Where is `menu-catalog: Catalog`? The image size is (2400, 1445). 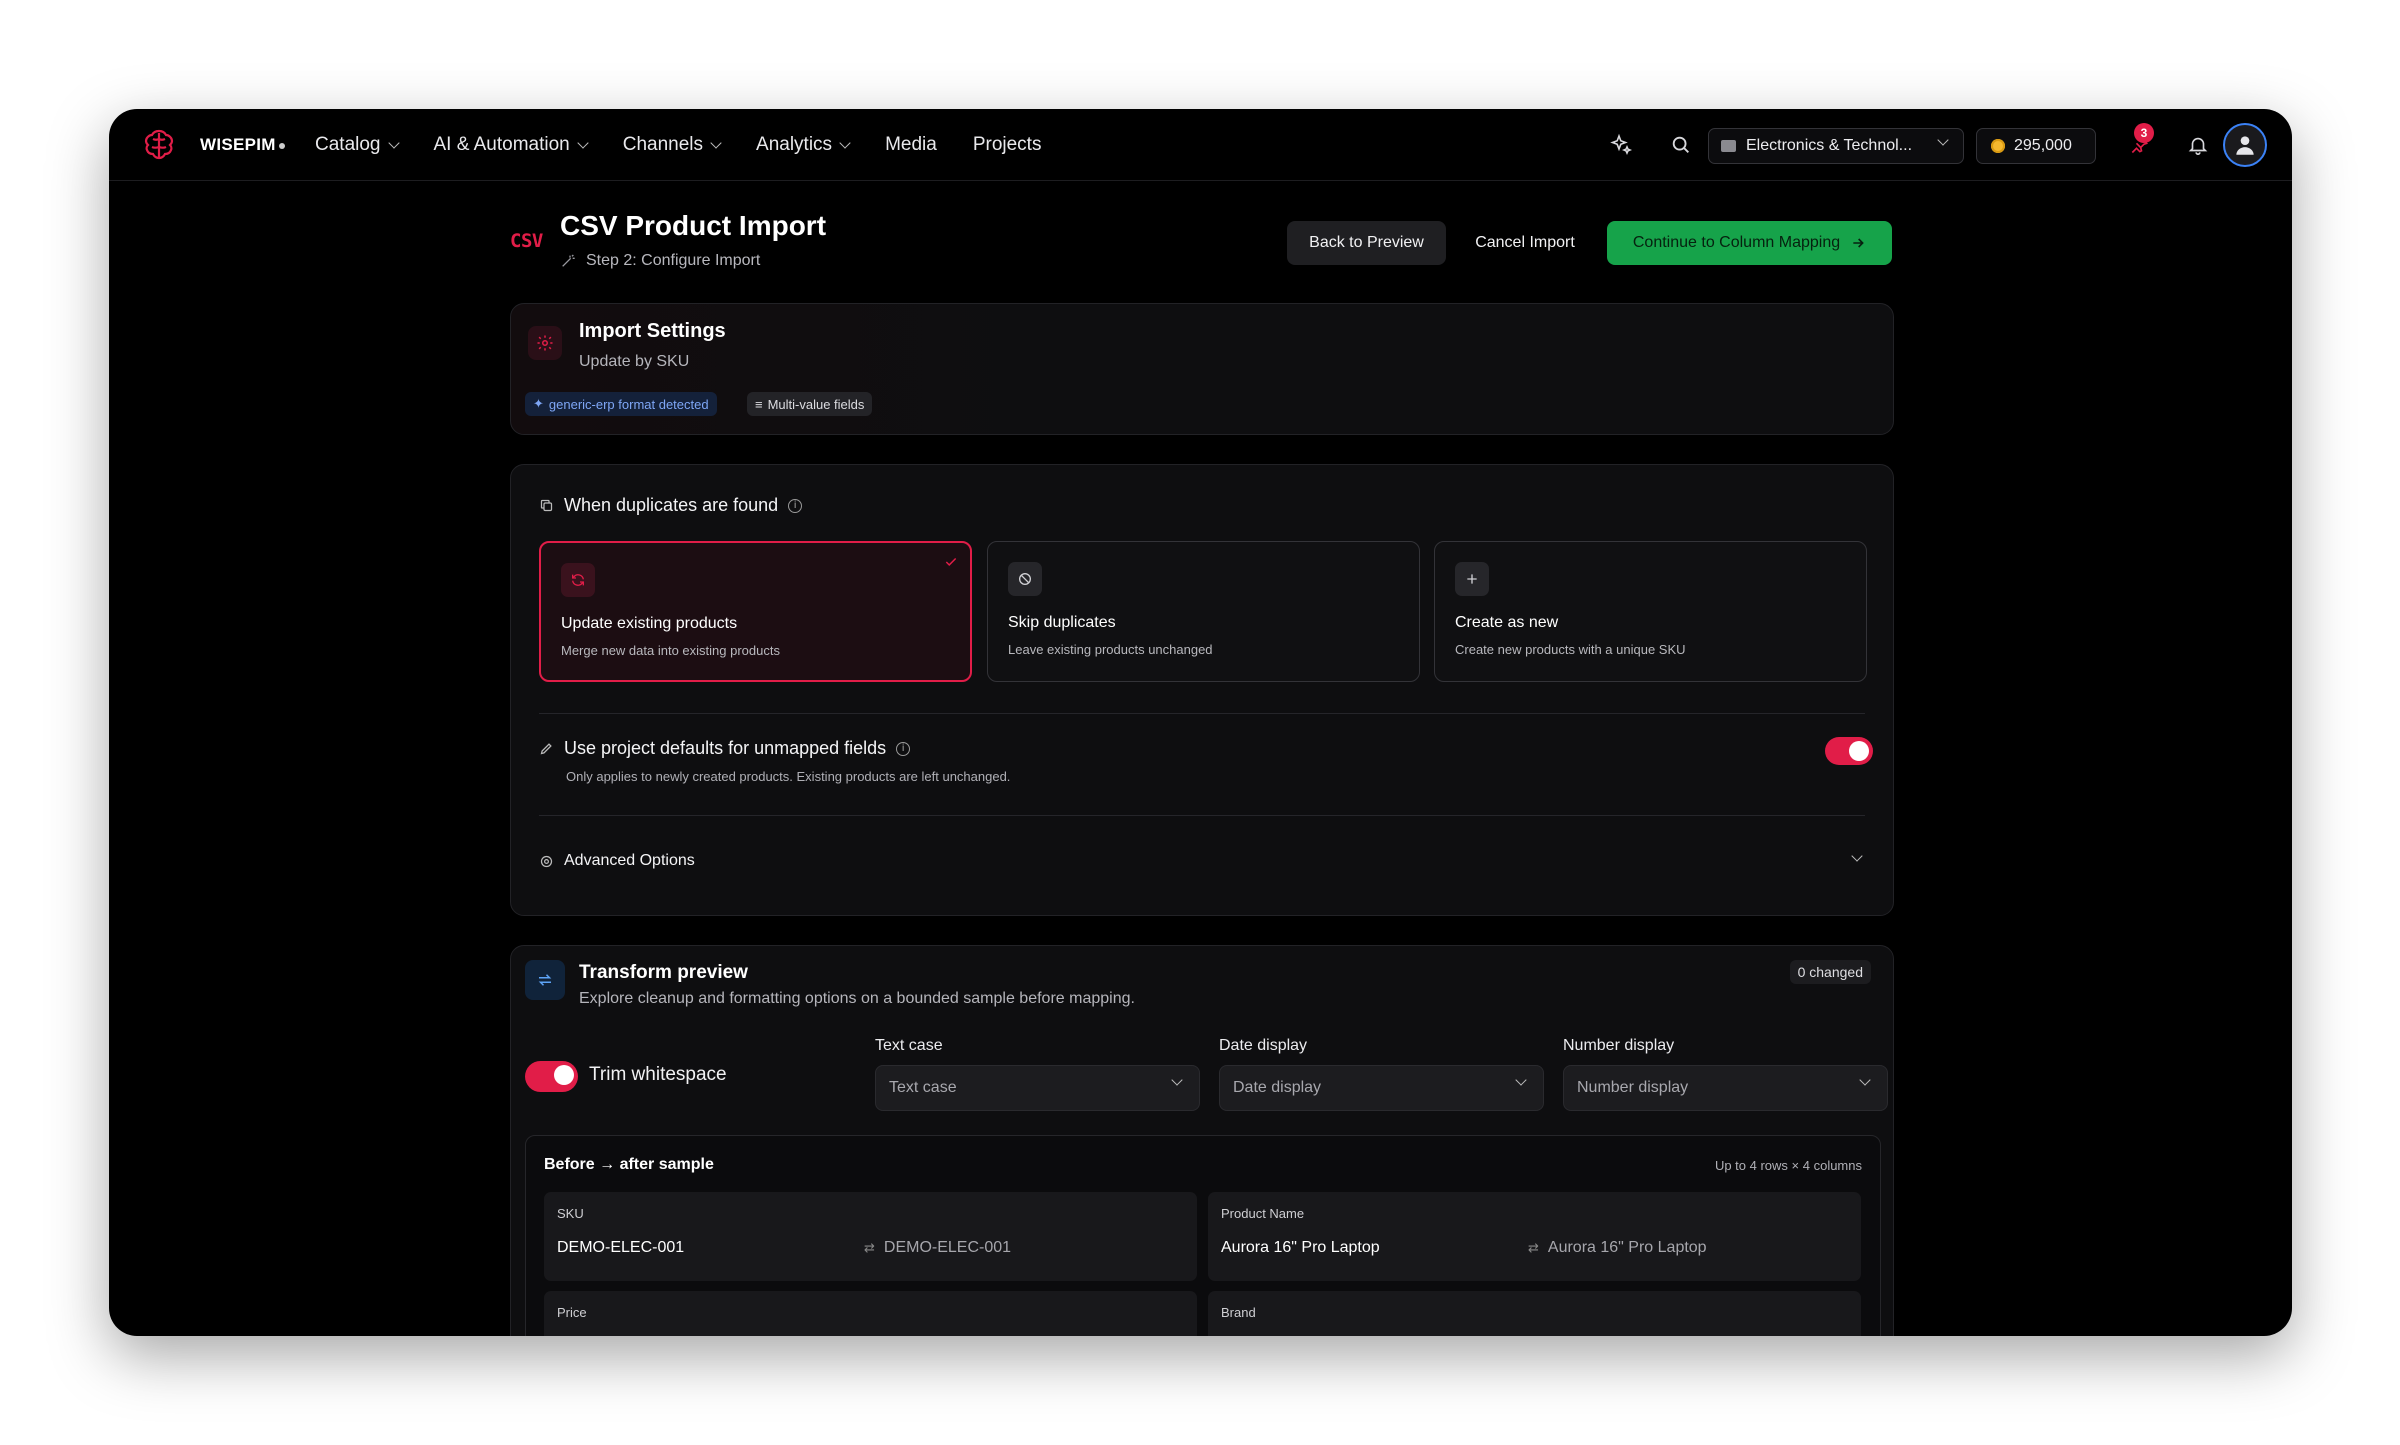
menu-catalog: Catalog is located at coordinates (357, 145).